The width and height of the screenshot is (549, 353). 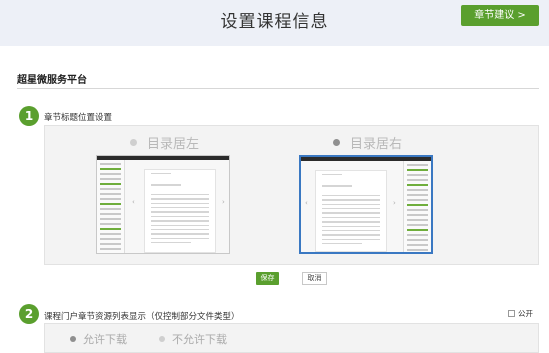 I want to click on step-badge-2: 2, so click(x=29, y=314).